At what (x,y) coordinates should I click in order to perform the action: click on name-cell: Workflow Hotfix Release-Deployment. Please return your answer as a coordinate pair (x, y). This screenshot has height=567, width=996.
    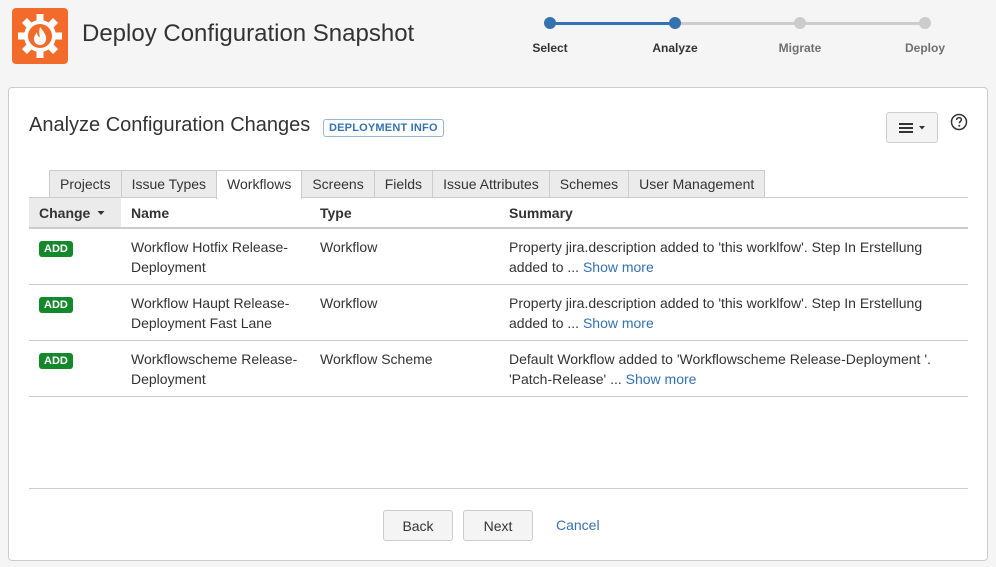
    Looking at the image, I should click on (215, 256).